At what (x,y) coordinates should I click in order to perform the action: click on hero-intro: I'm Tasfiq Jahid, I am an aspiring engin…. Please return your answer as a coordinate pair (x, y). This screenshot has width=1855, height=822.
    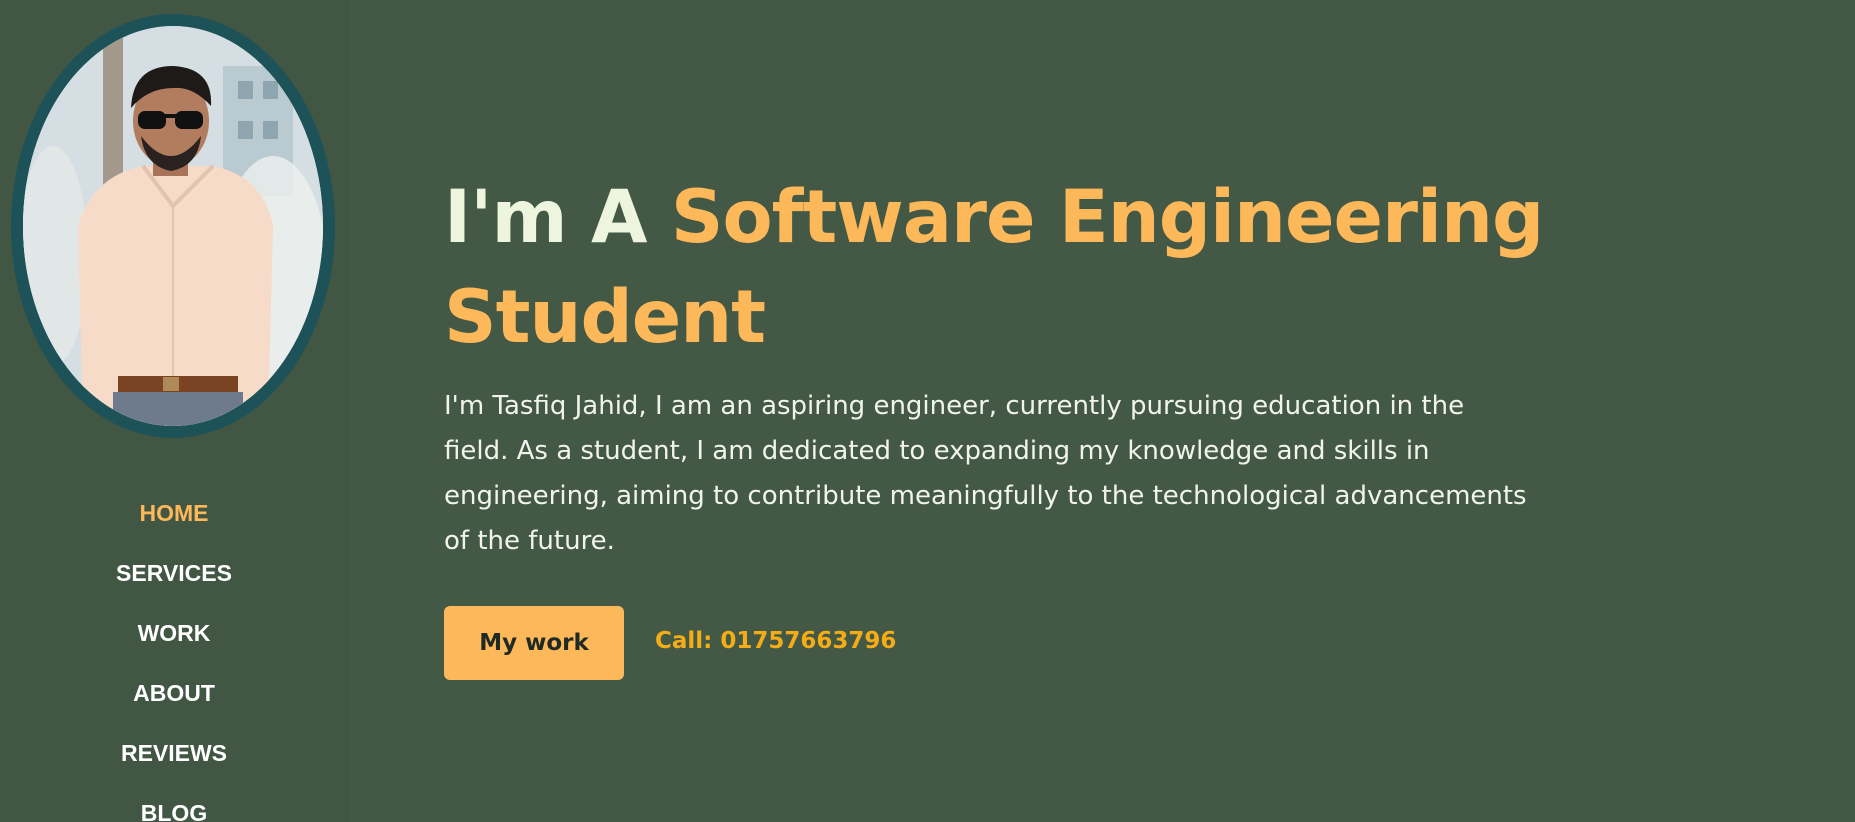
    Looking at the image, I should click on (985, 473).